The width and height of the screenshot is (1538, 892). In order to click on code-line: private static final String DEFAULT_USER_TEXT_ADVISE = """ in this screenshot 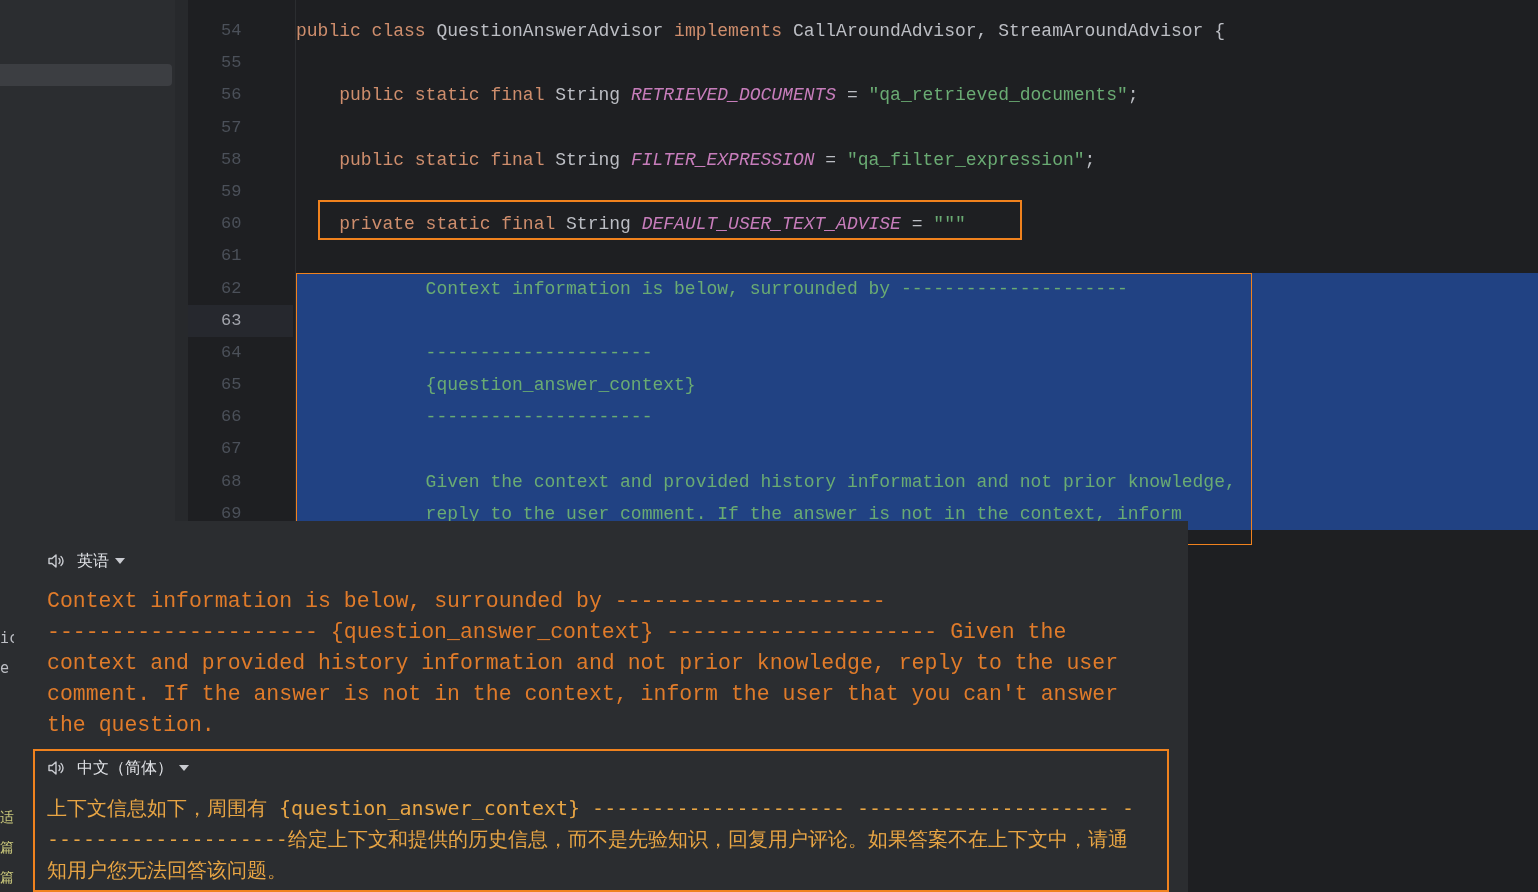, I will do `click(652, 224)`.